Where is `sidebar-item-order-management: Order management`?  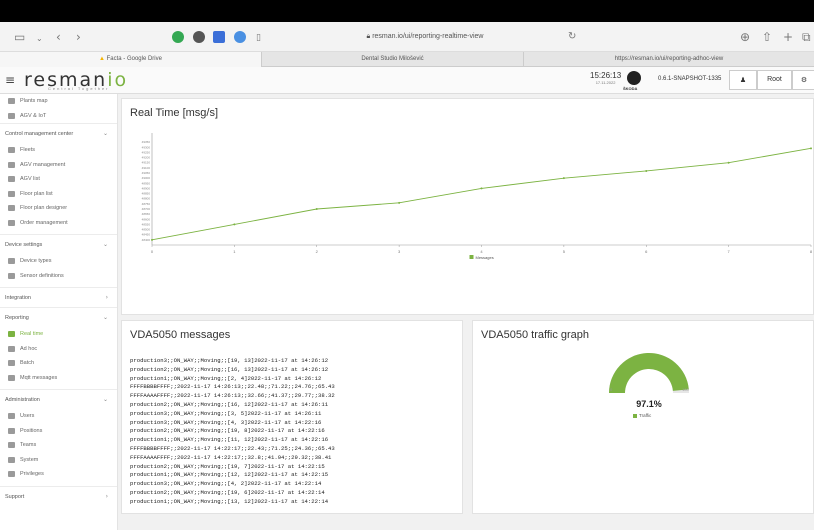 sidebar-item-order-management: Order management is located at coordinates (58, 223).